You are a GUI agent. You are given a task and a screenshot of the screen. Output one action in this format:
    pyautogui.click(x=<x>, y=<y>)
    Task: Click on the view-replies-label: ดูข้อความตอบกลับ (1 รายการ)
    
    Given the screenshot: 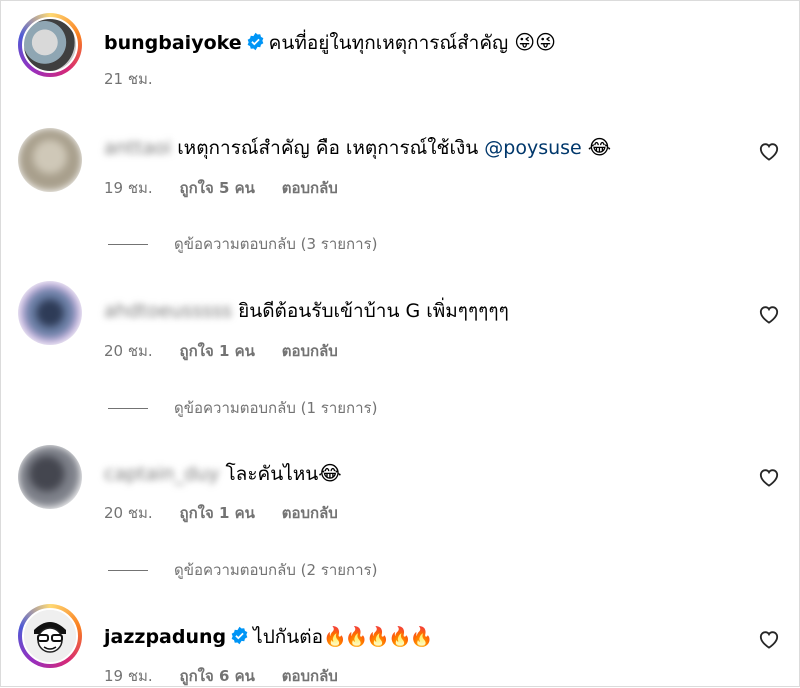 What is the action you would take?
    pyautogui.click(x=276, y=408)
    